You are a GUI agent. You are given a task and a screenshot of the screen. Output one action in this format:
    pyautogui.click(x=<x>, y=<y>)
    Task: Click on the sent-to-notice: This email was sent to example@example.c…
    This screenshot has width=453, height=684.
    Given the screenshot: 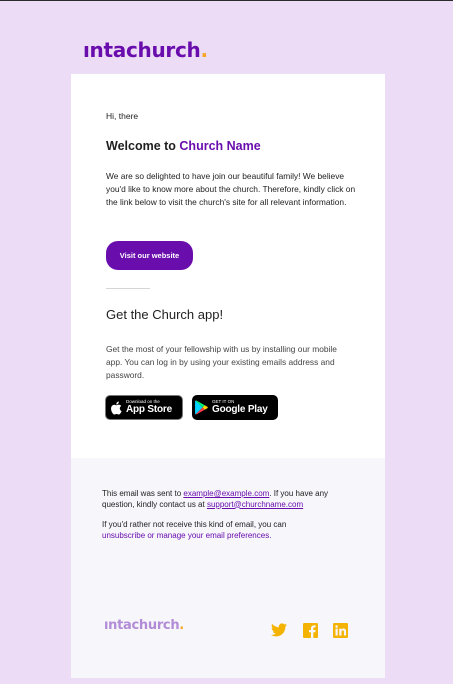 What is the action you would take?
    pyautogui.click(x=215, y=499)
    